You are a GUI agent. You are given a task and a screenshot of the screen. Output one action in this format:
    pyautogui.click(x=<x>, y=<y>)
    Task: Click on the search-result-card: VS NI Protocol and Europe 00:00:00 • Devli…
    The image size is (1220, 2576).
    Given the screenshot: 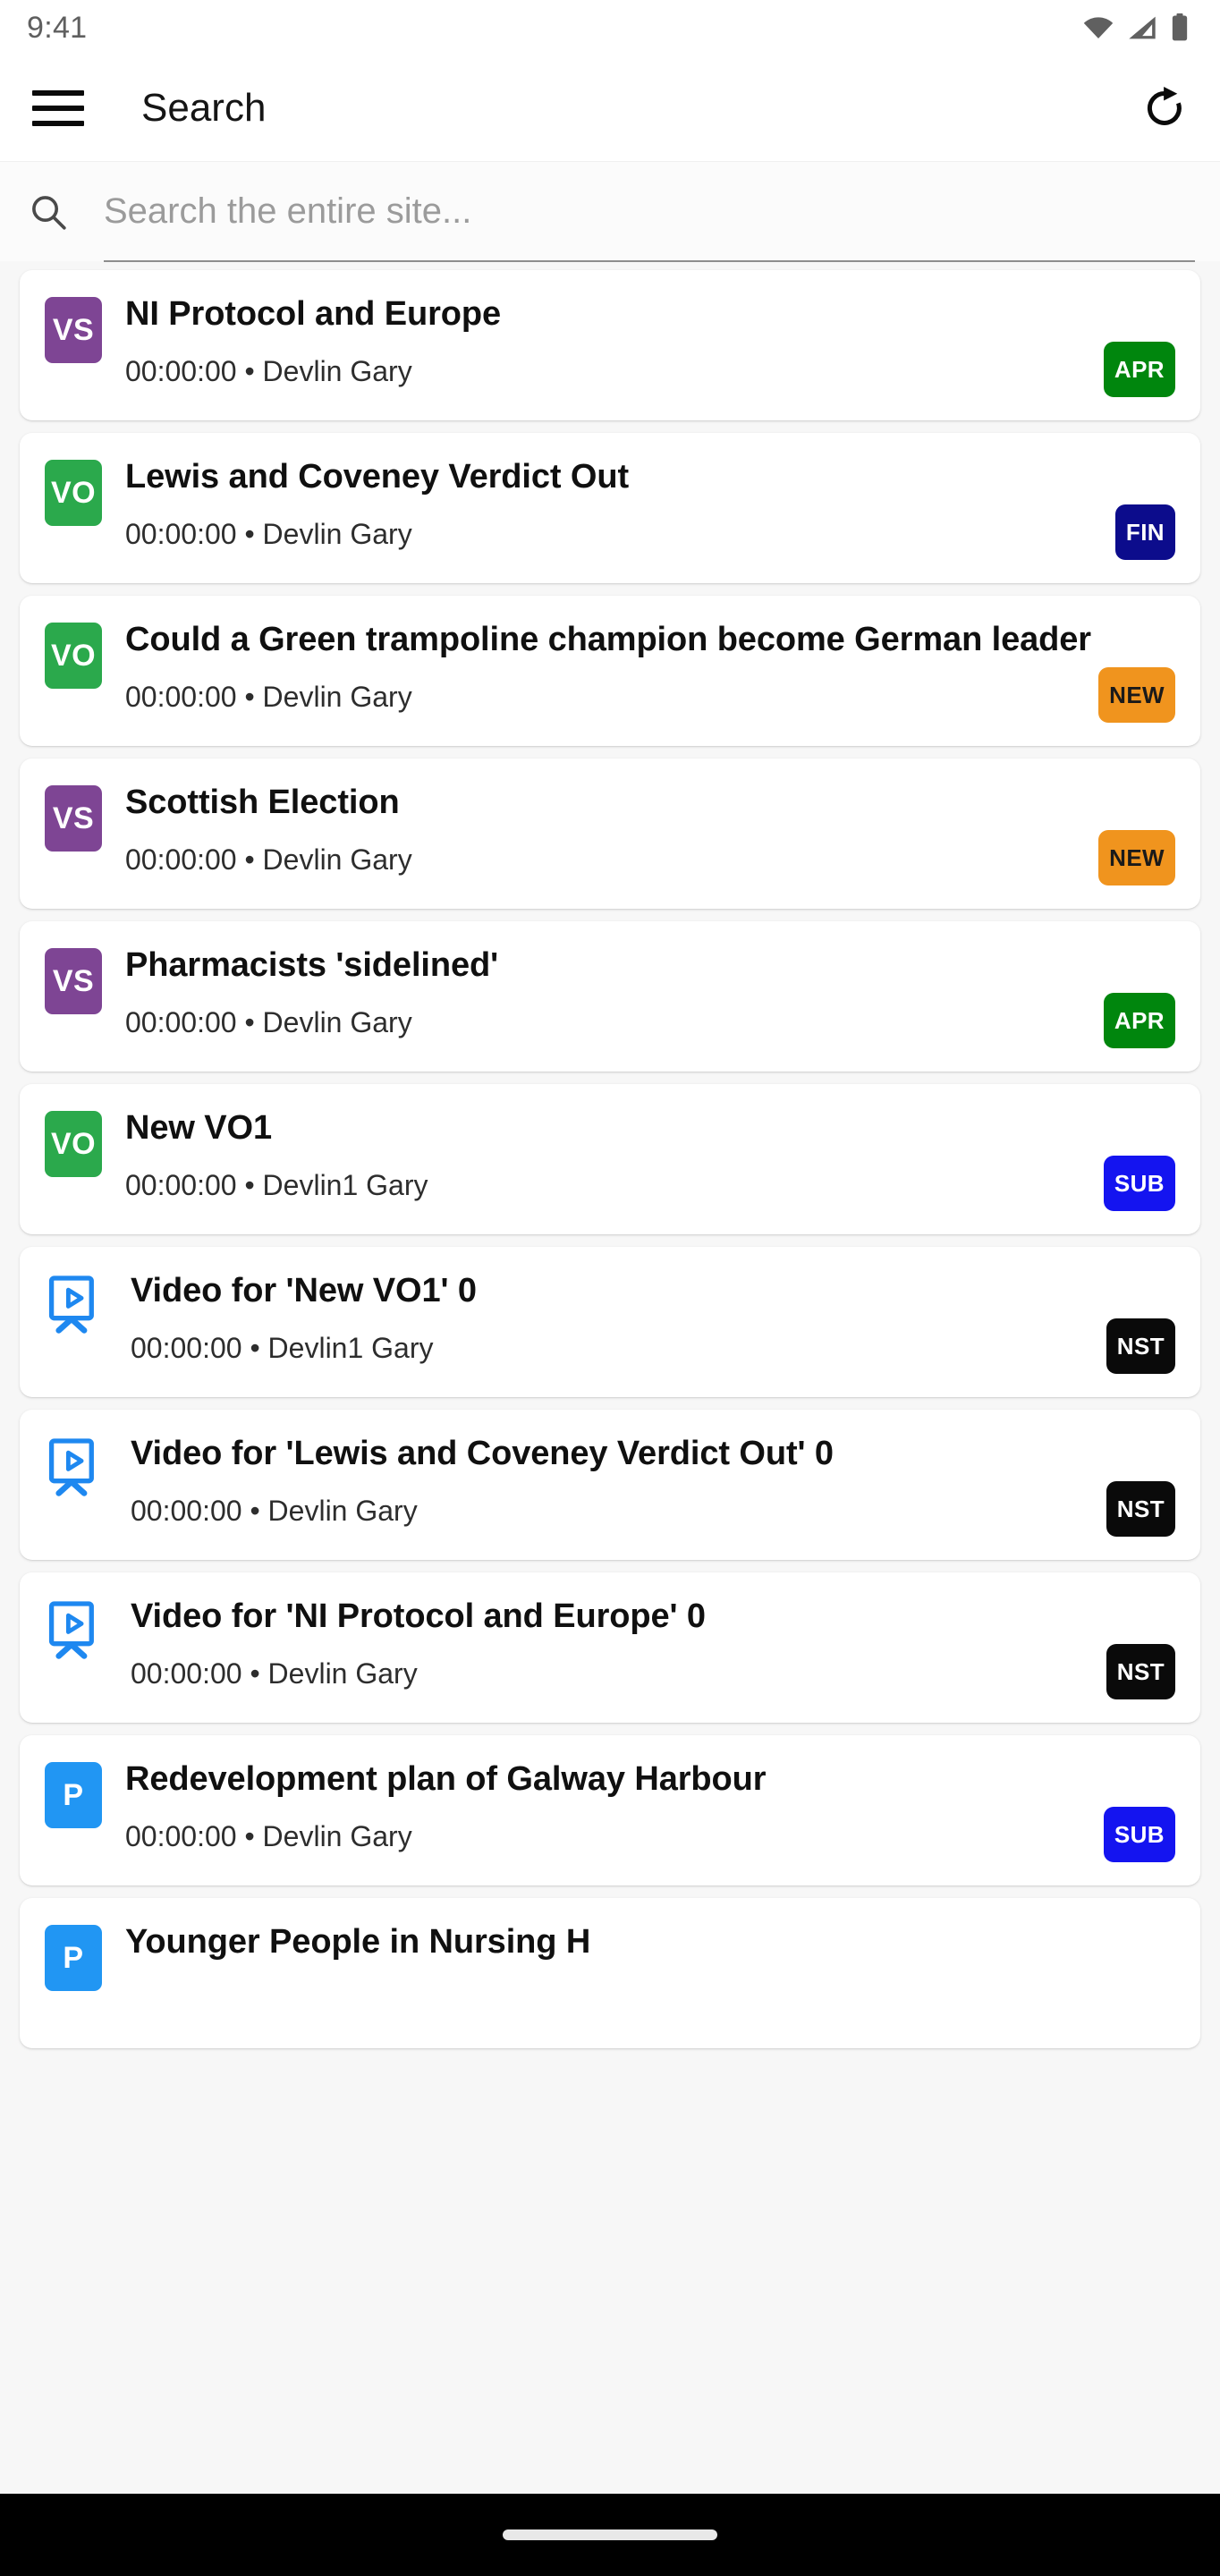 What is the action you would take?
    pyautogui.click(x=610, y=345)
    